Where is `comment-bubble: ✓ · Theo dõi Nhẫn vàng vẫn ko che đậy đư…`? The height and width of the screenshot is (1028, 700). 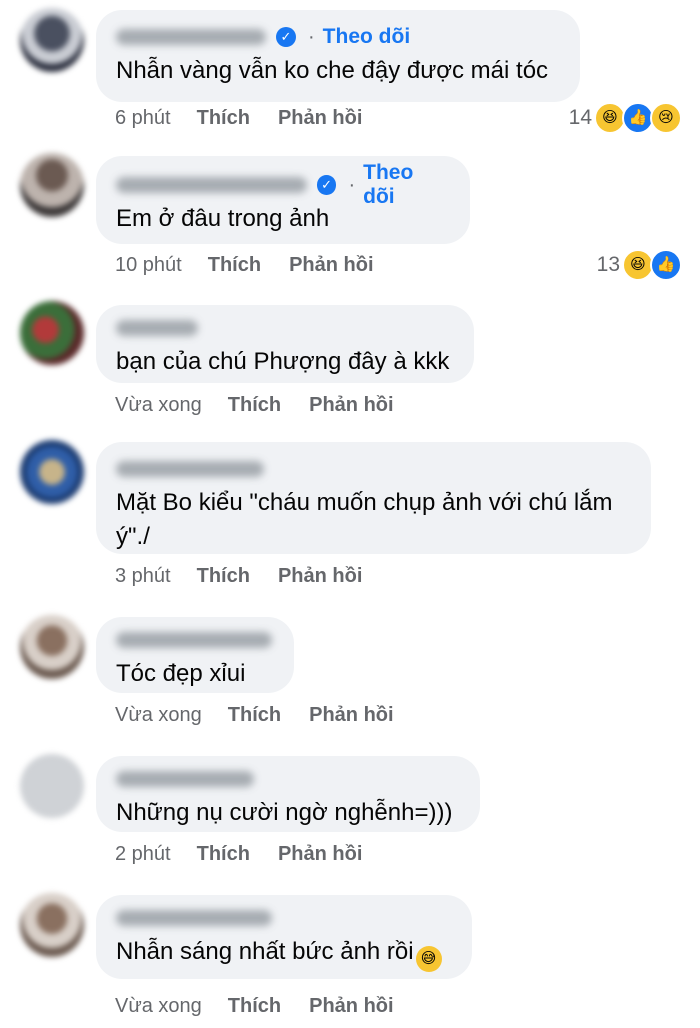
comment-bubble: ✓ · Theo dõi Nhẫn vàng vẫn ko che đậy đư… is located at coordinates (338, 56).